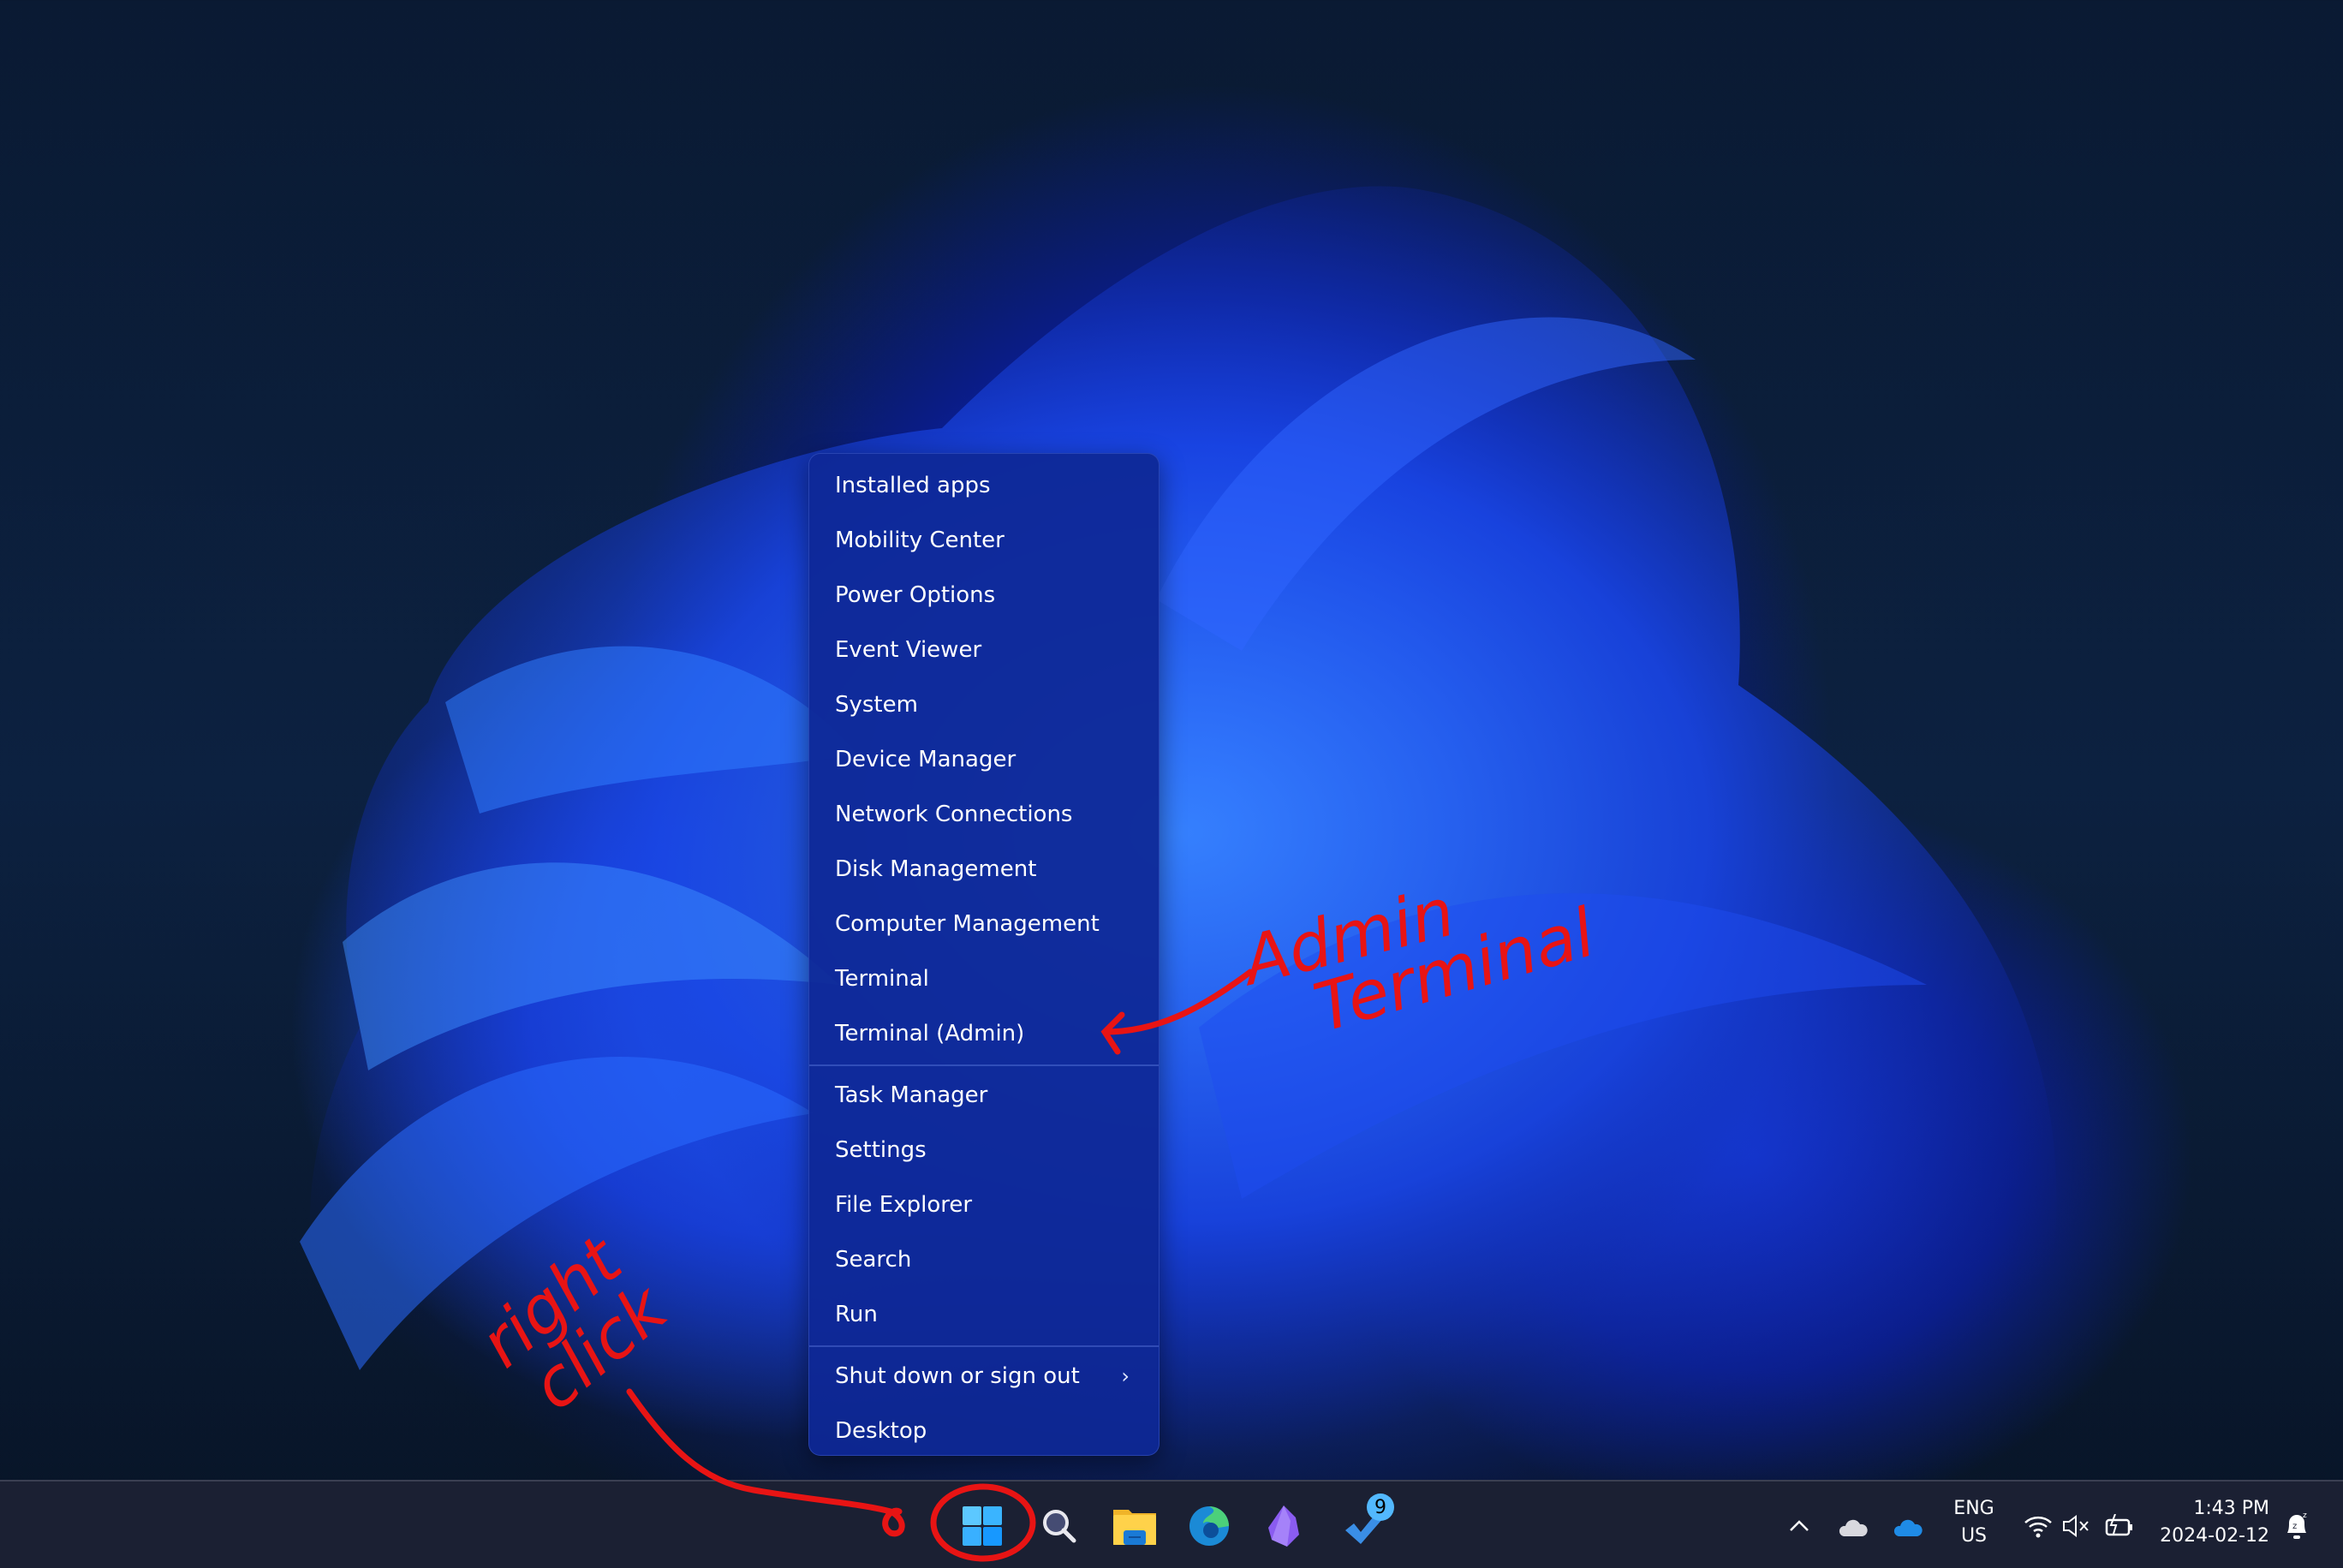  Describe the element at coordinates (954, 814) in the screenshot. I see `menu-item-label: Network Connections` at that location.